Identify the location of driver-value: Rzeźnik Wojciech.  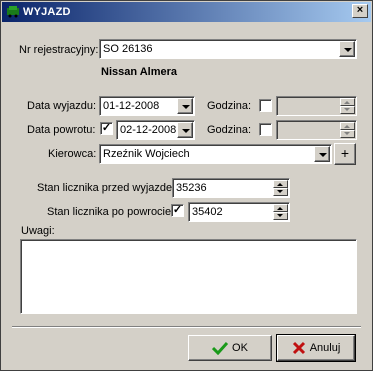
(146, 154).